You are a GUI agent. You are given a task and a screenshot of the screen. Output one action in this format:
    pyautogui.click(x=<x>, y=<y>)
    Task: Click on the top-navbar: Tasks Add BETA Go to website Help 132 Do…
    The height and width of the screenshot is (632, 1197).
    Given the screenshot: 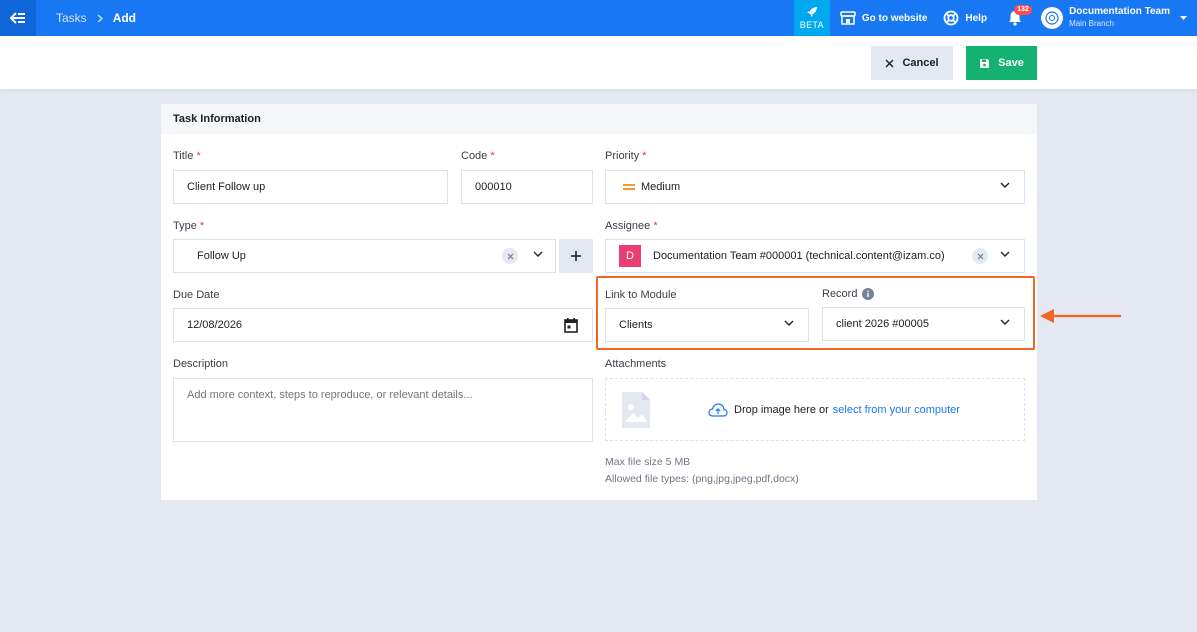 What is the action you would take?
    pyautogui.click(x=598, y=18)
    